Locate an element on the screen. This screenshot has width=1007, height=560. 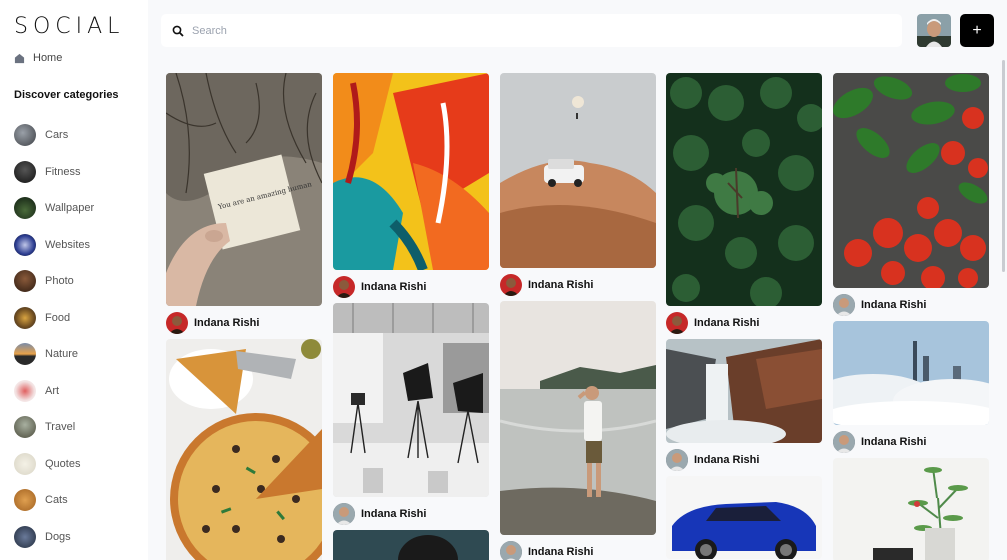
category-item-art: Art is located at coordinates (54, 391).